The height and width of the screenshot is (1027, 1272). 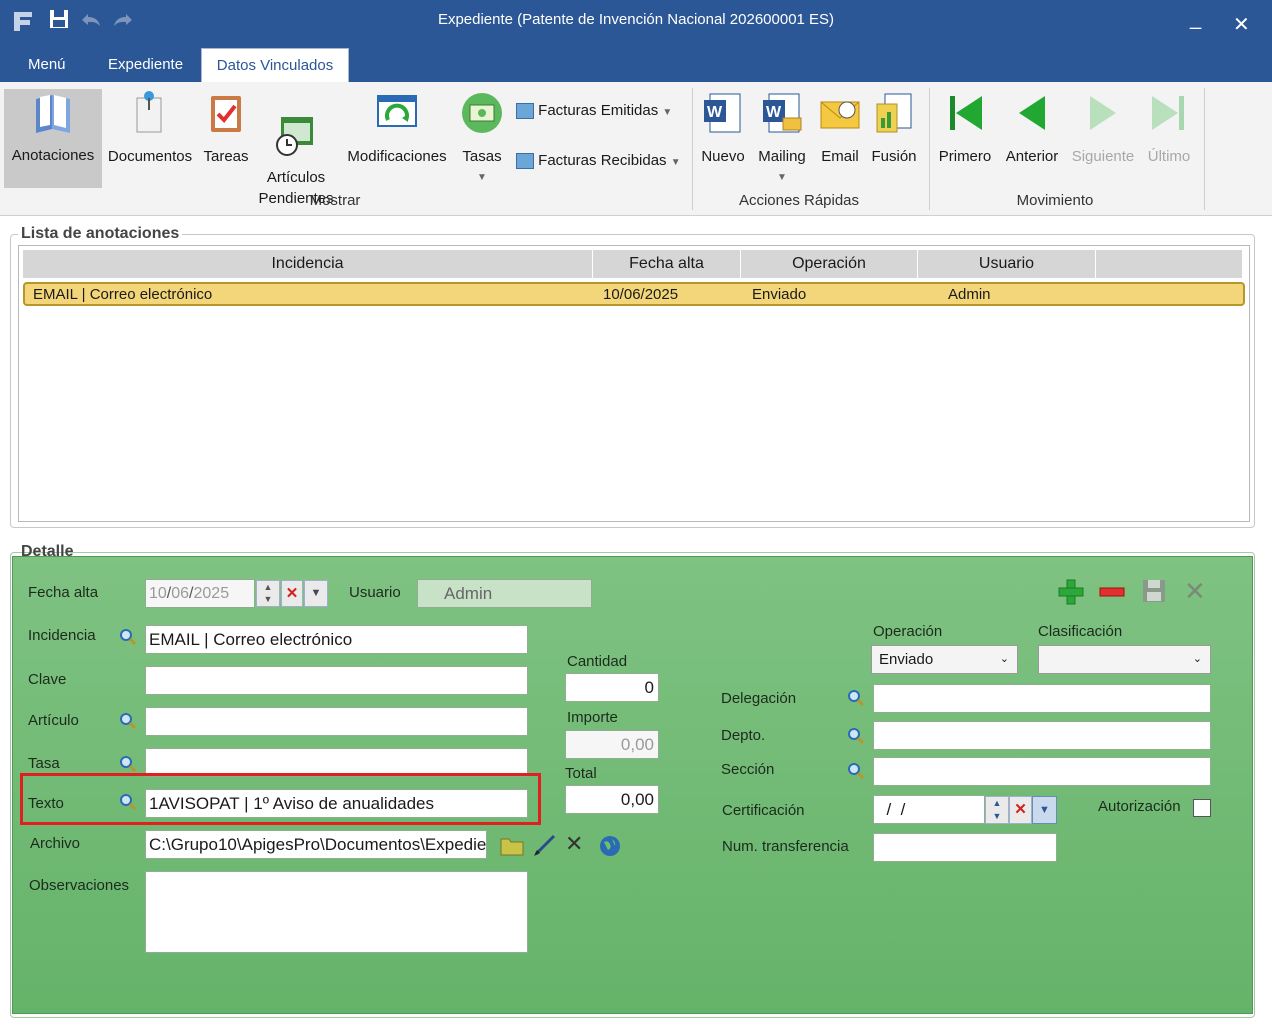 I want to click on column-header-fecha-alta: Fecha alta, so click(x=667, y=264).